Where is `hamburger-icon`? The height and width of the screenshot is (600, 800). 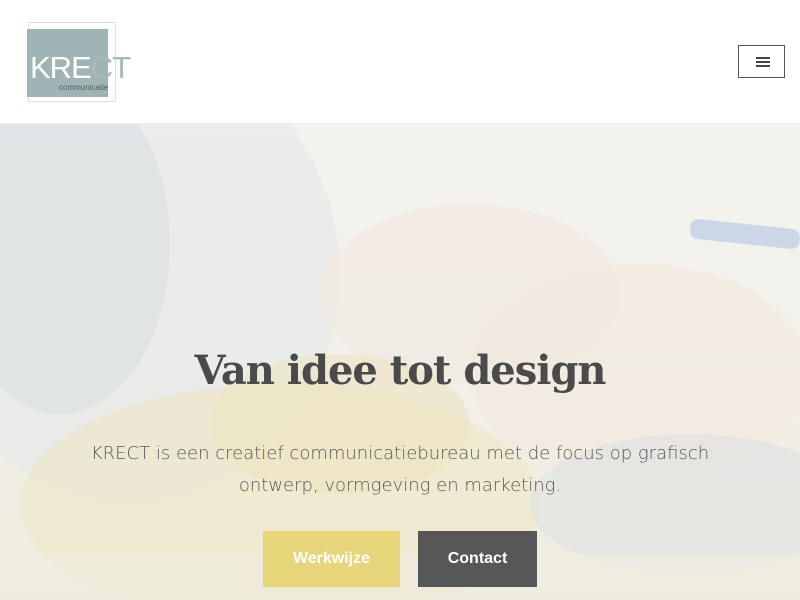
hamburger-icon is located at coordinates (763, 58).